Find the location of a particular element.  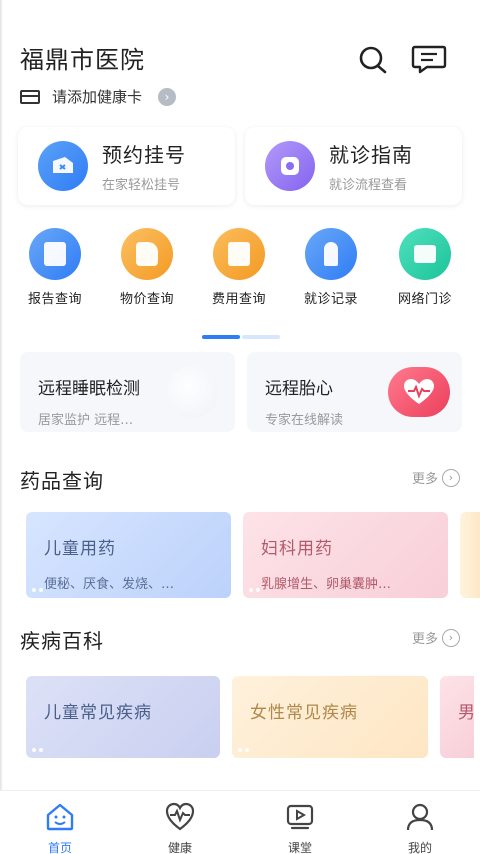

ticket-icon is located at coordinates (63, 166).